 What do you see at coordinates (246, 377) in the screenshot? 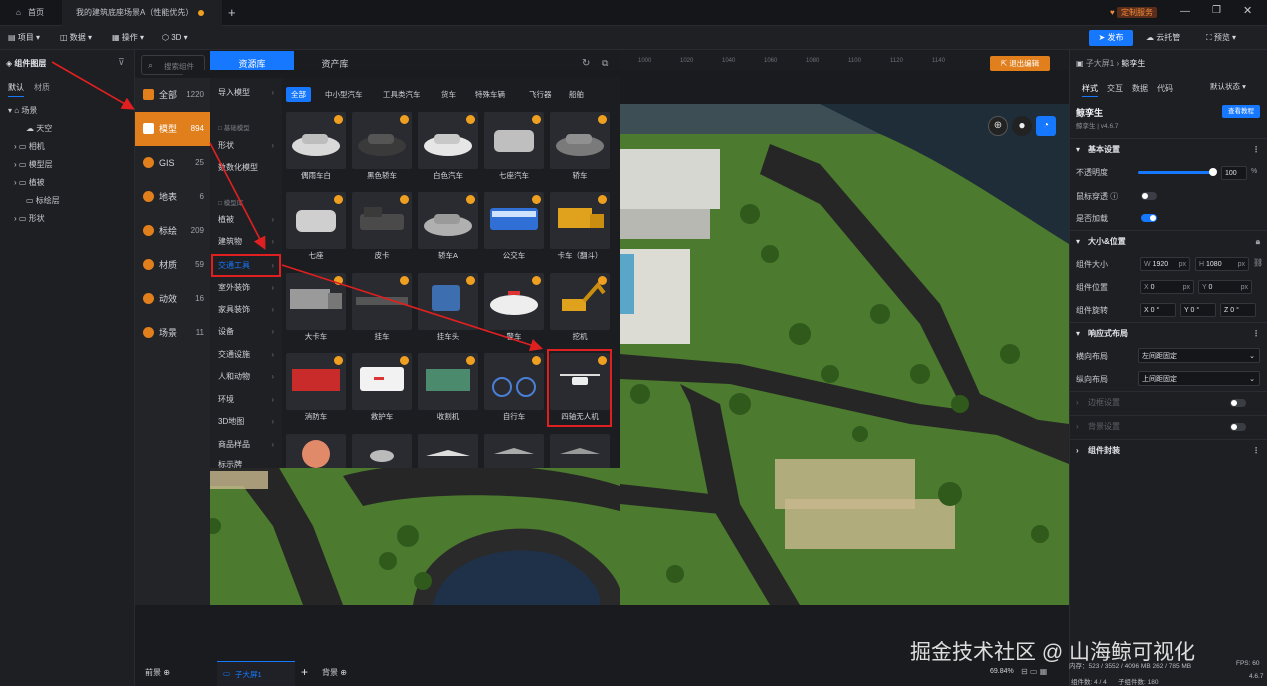
I see `subcat-people-animals: 人和动物 ›` at bounding box center [246, 377].